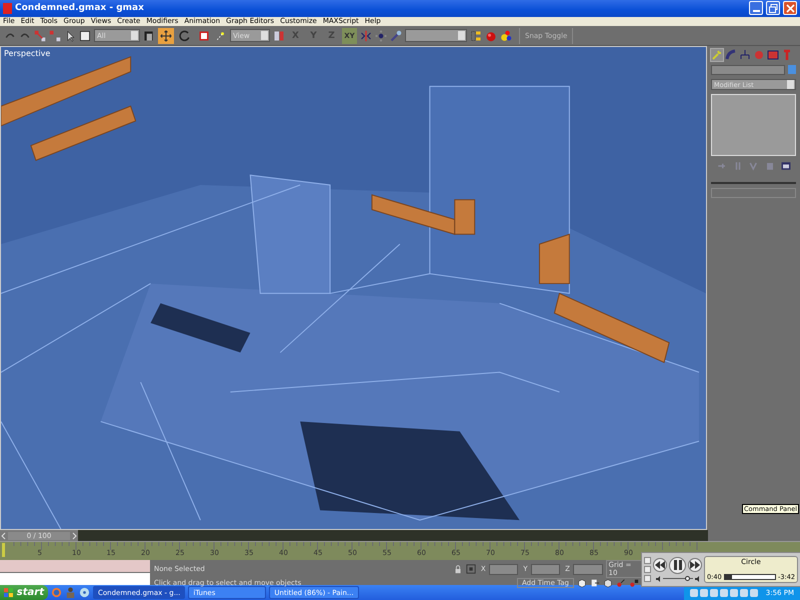 The image size is (800, 600). I want to click on music-disc-icon, so click(84, 592).